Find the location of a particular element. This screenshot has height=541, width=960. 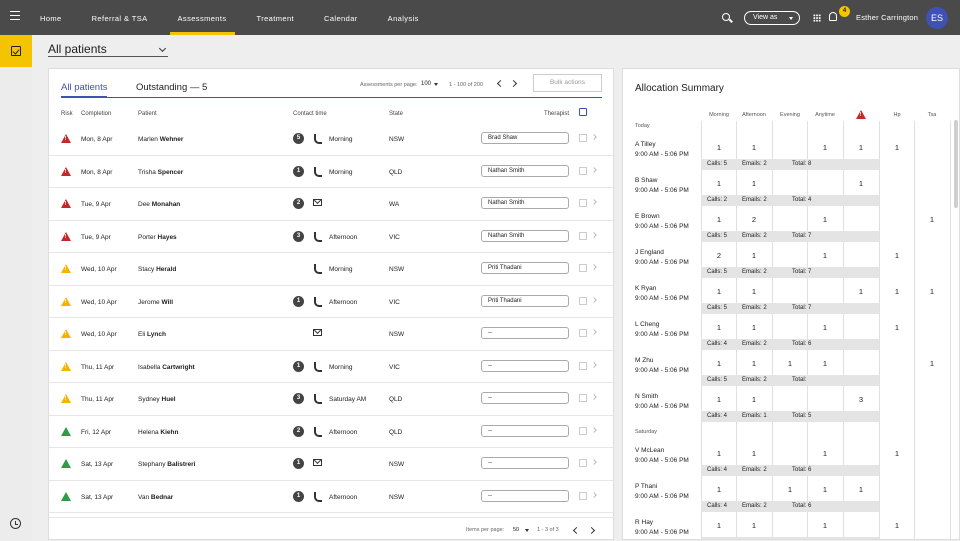

avatar: ES is located at coordinates (937, 18).